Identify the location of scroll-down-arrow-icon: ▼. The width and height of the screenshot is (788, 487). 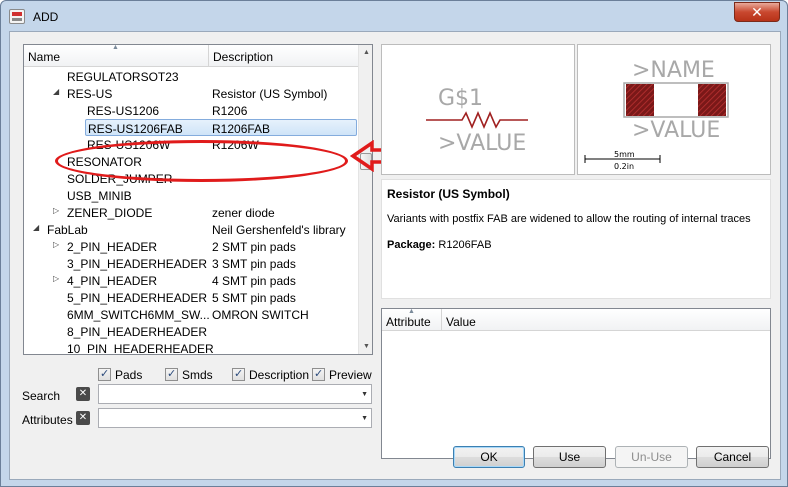
(365, 346).